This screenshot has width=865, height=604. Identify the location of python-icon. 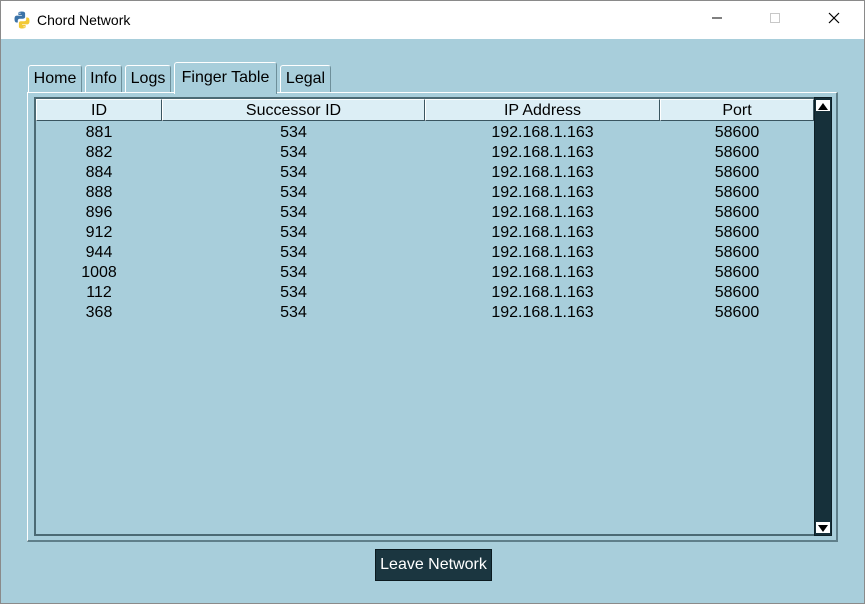
(22, 20).